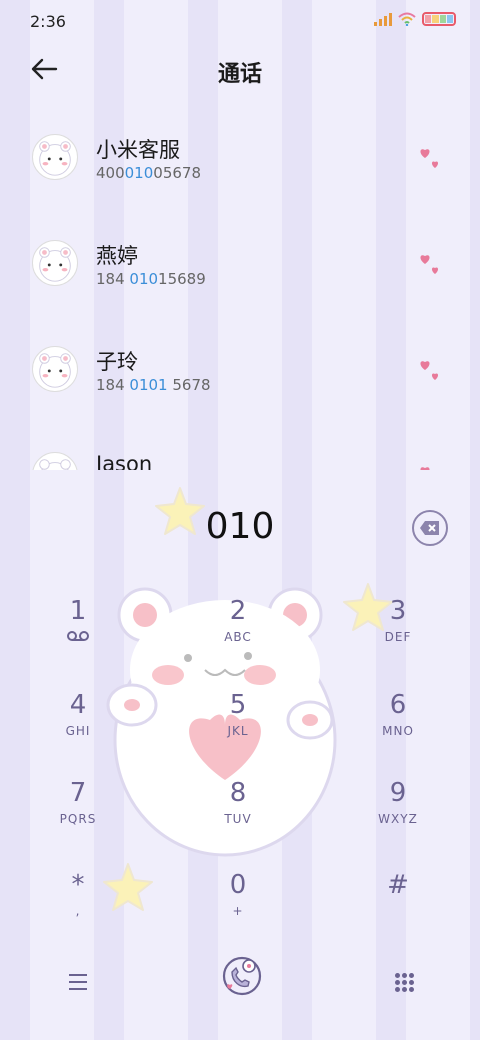  What do you see at coordinates (78, 910) in the screenshot?
I see `key-star: * ,` at bounding box center [78, 910].